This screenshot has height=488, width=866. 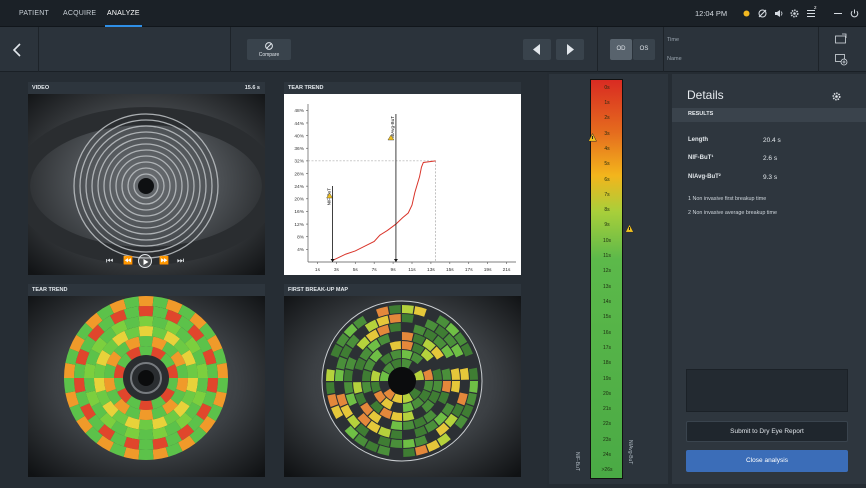 I want to click on y-tick-label: 24%, so click(x=299, y=187).